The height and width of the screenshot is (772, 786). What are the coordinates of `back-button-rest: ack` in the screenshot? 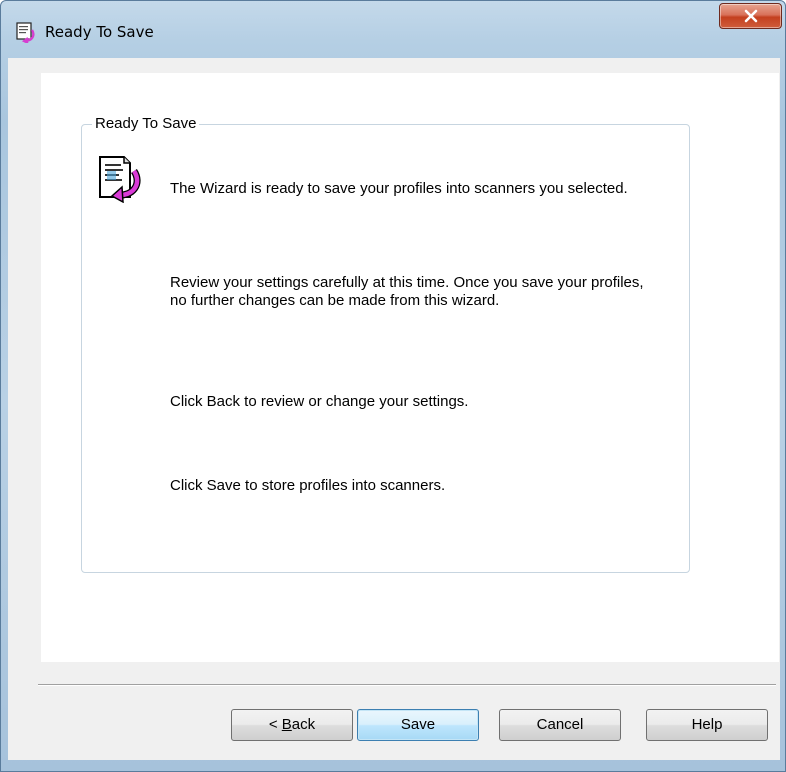 It's located at (303, 724).